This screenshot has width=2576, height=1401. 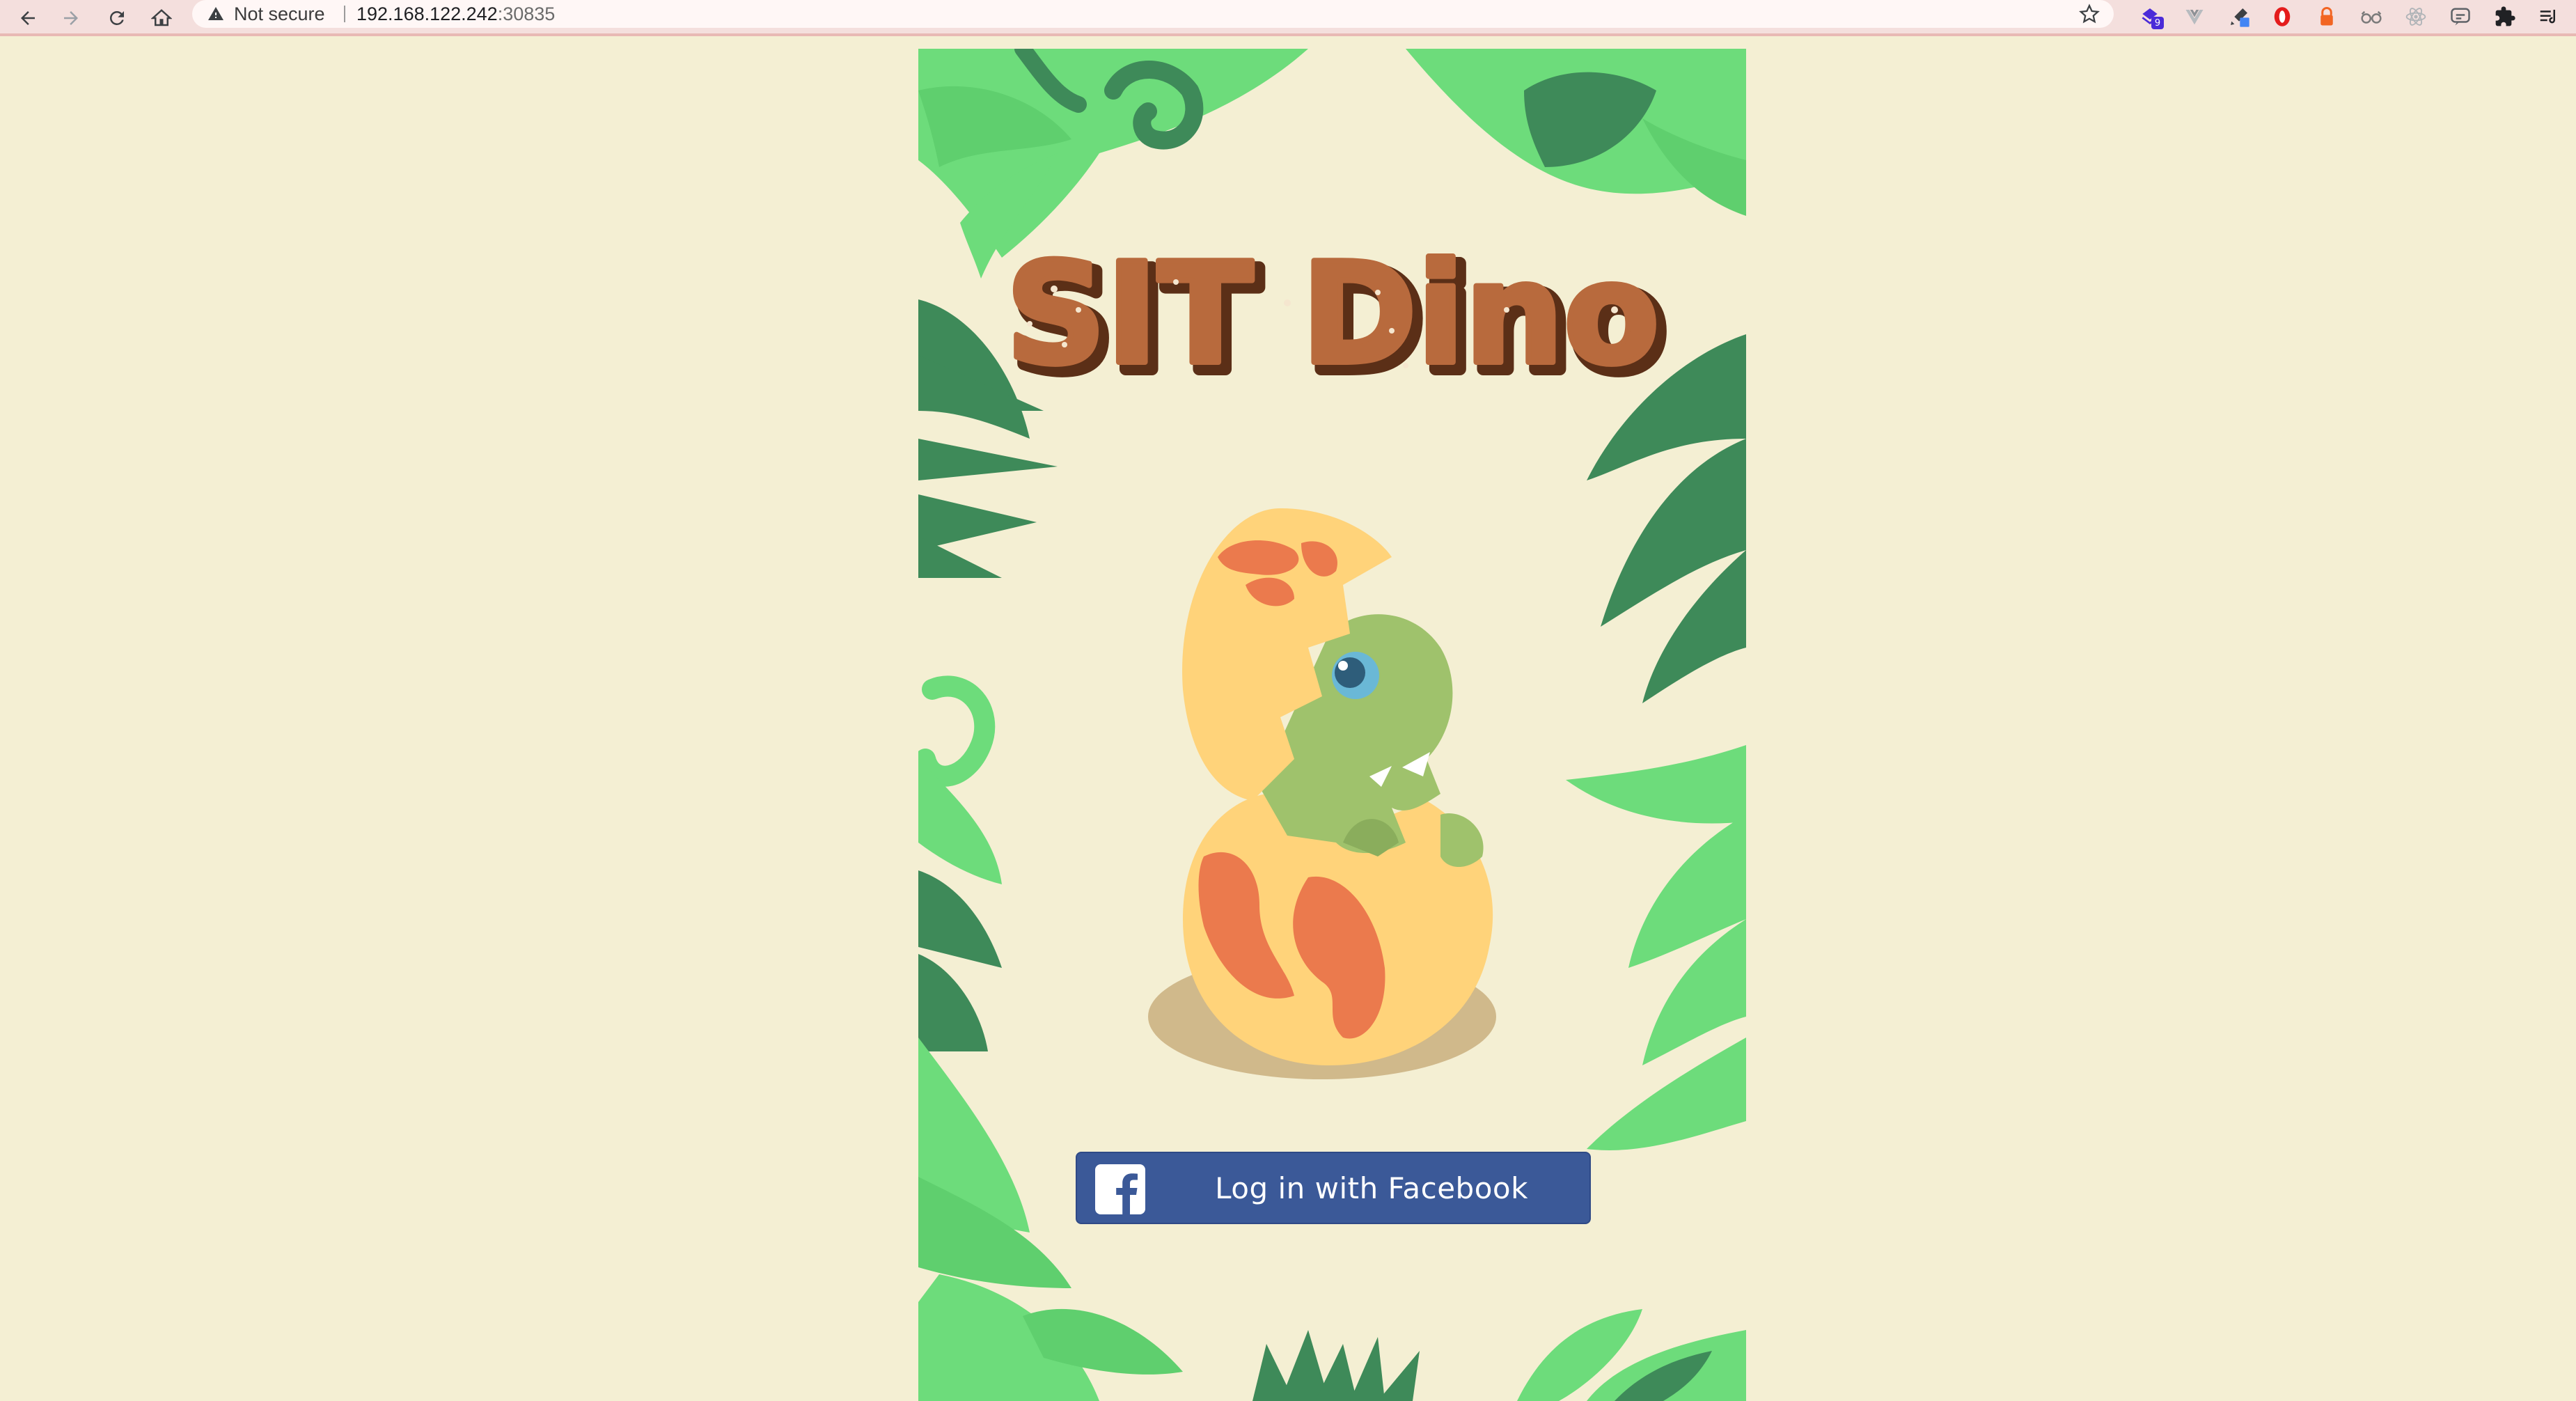 I want to click on extension-glasses-button, so click(x=2371, y=16).